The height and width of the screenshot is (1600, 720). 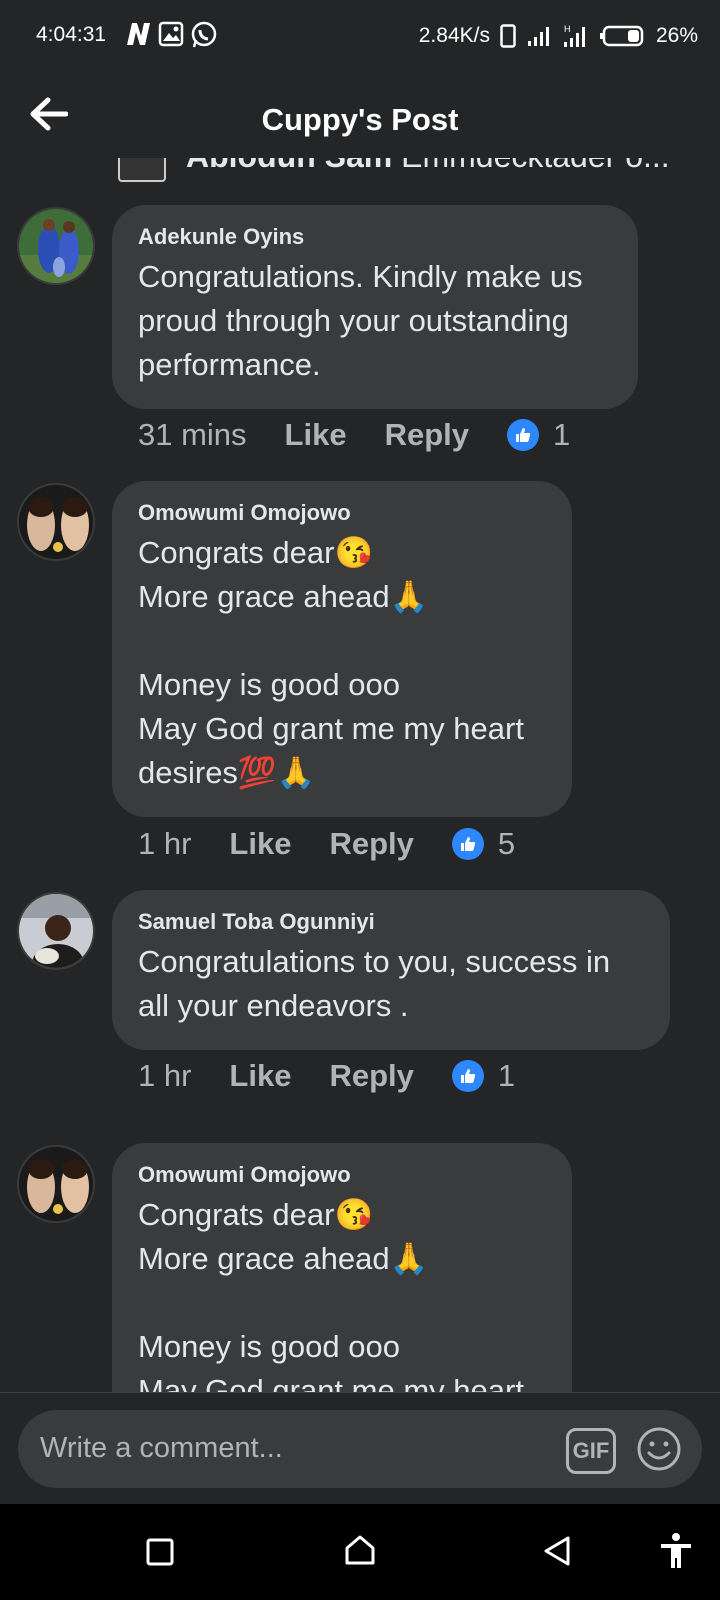 I want to click on comment-actions: 31 mins Like Reply 1, so click(x=354, y=435).